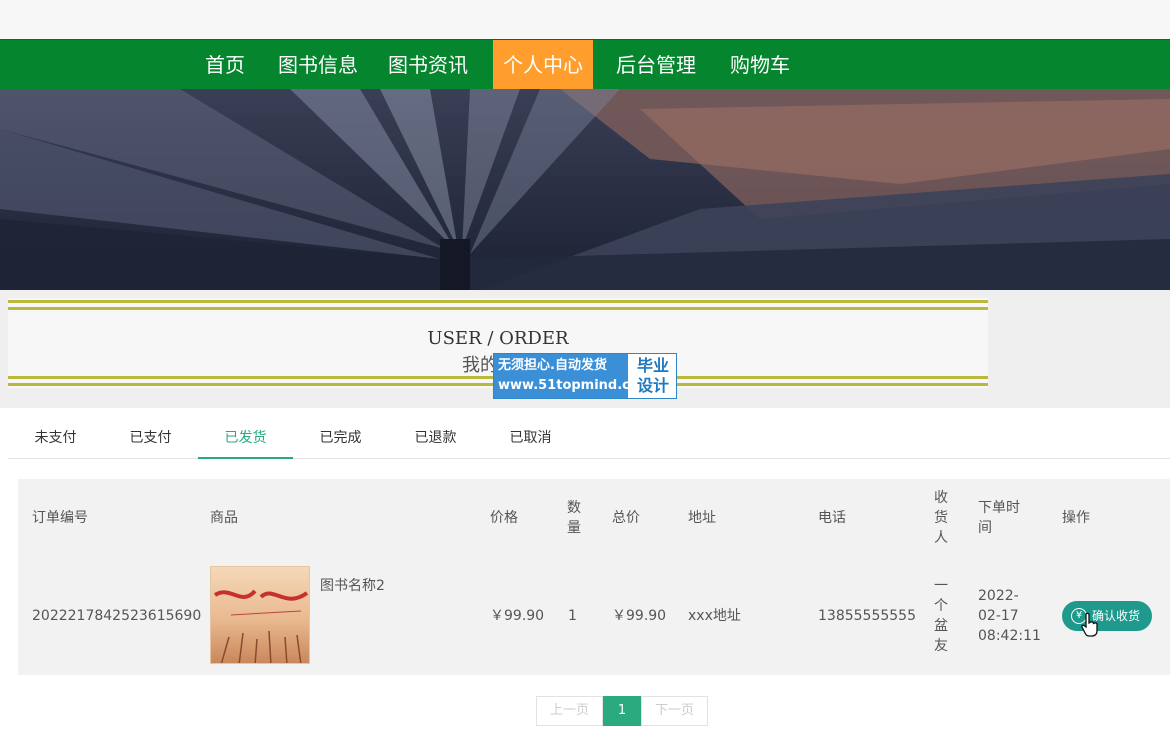 This screenshot has width=1170, height=753. Describe the element at coordinates (260, 615) in the screenshot. I see `product-thumbnail` at that location.